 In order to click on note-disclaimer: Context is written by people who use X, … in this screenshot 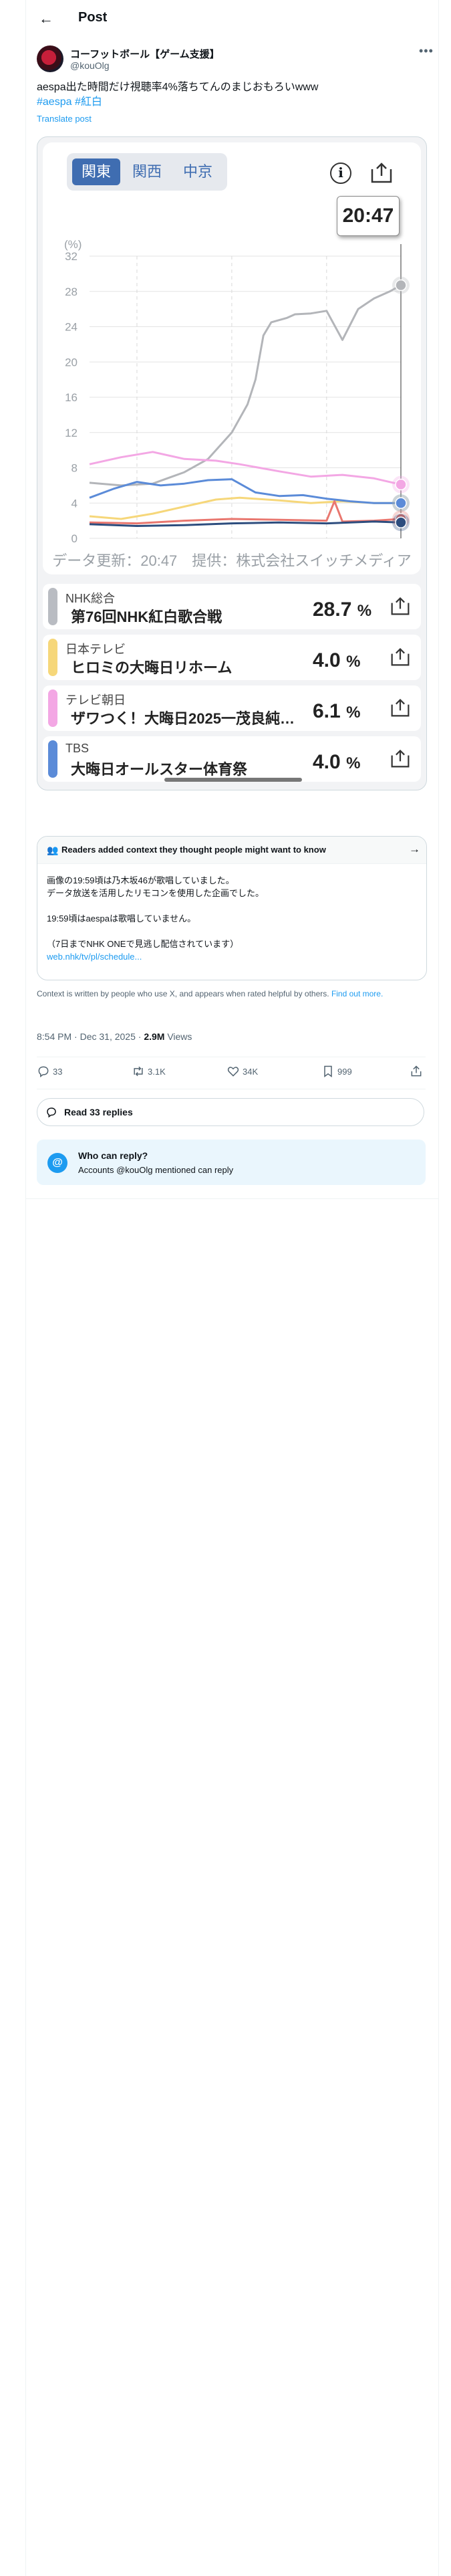, I will do `click(231, 994)`.